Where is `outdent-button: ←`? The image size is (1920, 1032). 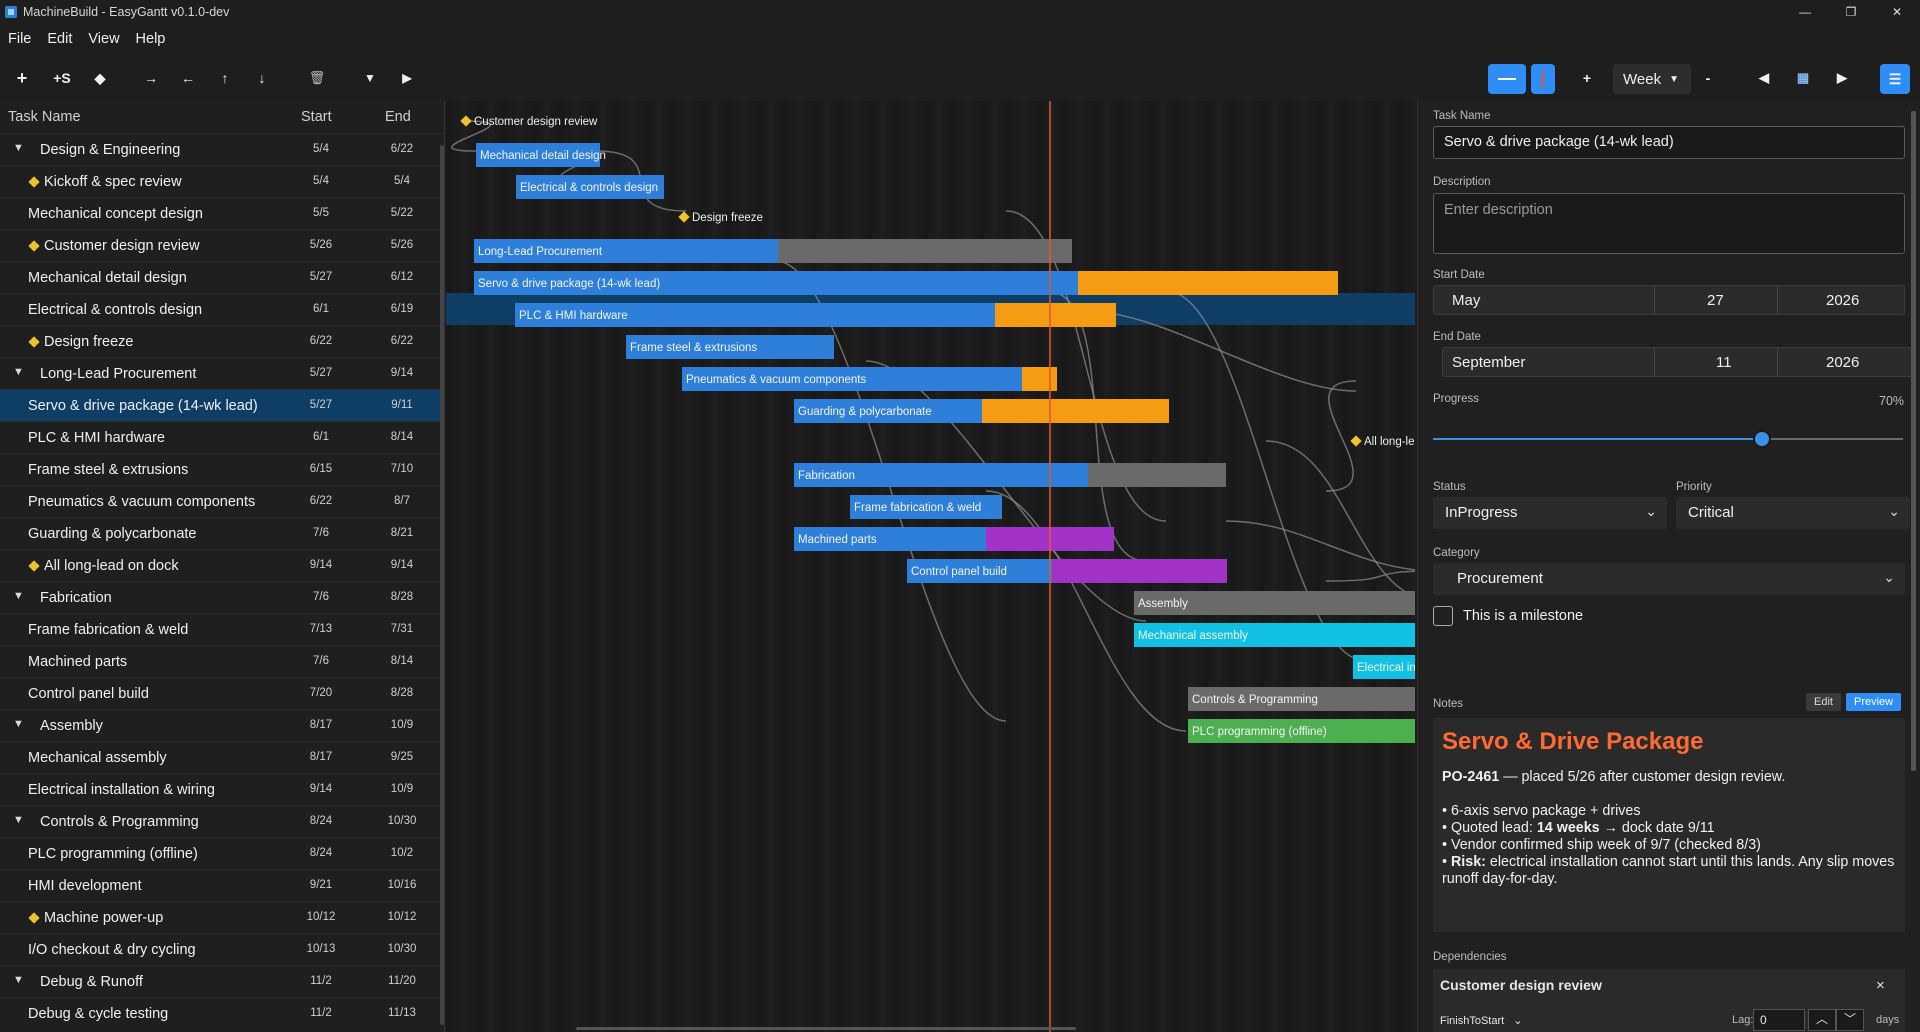 outdent-button: ← is located at coordinates (188, 78).